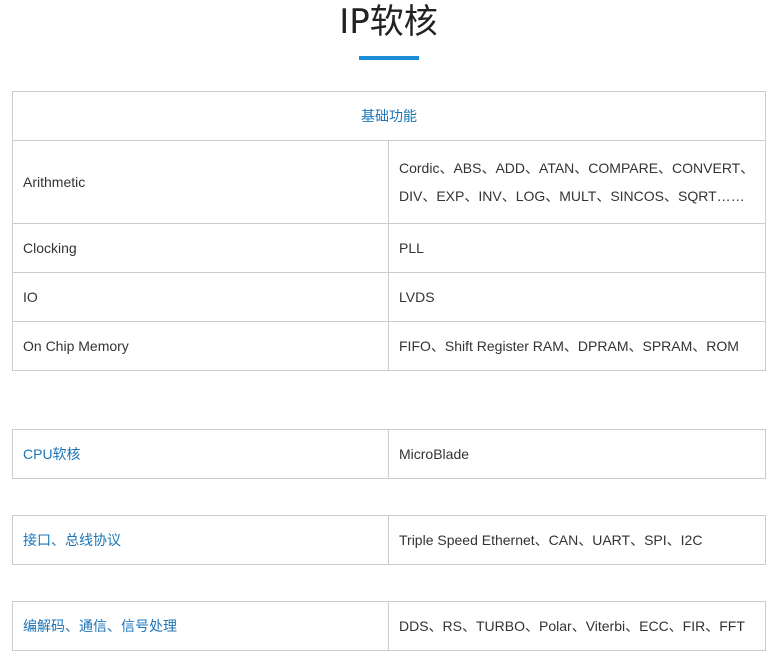 This screenshot has width=777, height=661. I want to click on row-value: LVDS, so click(577, 297).